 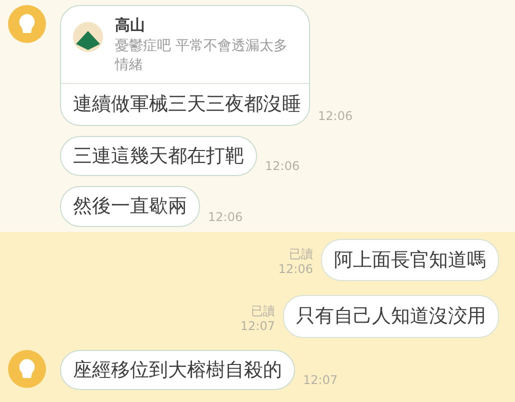 What do you see at coordinates (130, 206) in the screenshot?
I see `message-bubble: 然後一直歇兩` at bounding box center [130, 206].